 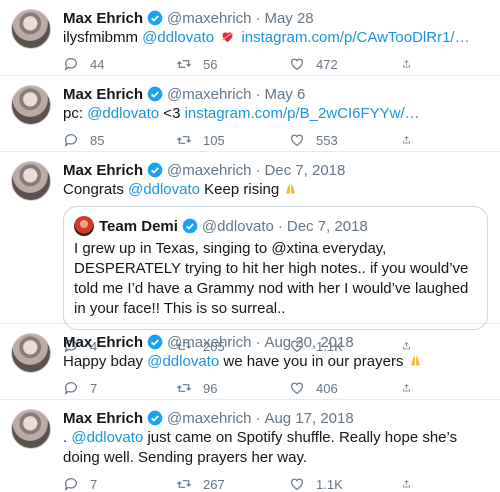 I want to click on retweet-button: 56, so click(x=232, y=64).